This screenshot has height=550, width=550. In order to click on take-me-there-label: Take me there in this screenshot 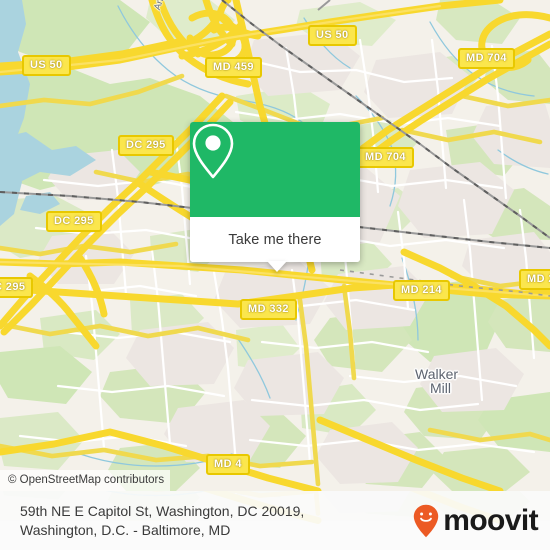, I will do `click(275, 239)`.